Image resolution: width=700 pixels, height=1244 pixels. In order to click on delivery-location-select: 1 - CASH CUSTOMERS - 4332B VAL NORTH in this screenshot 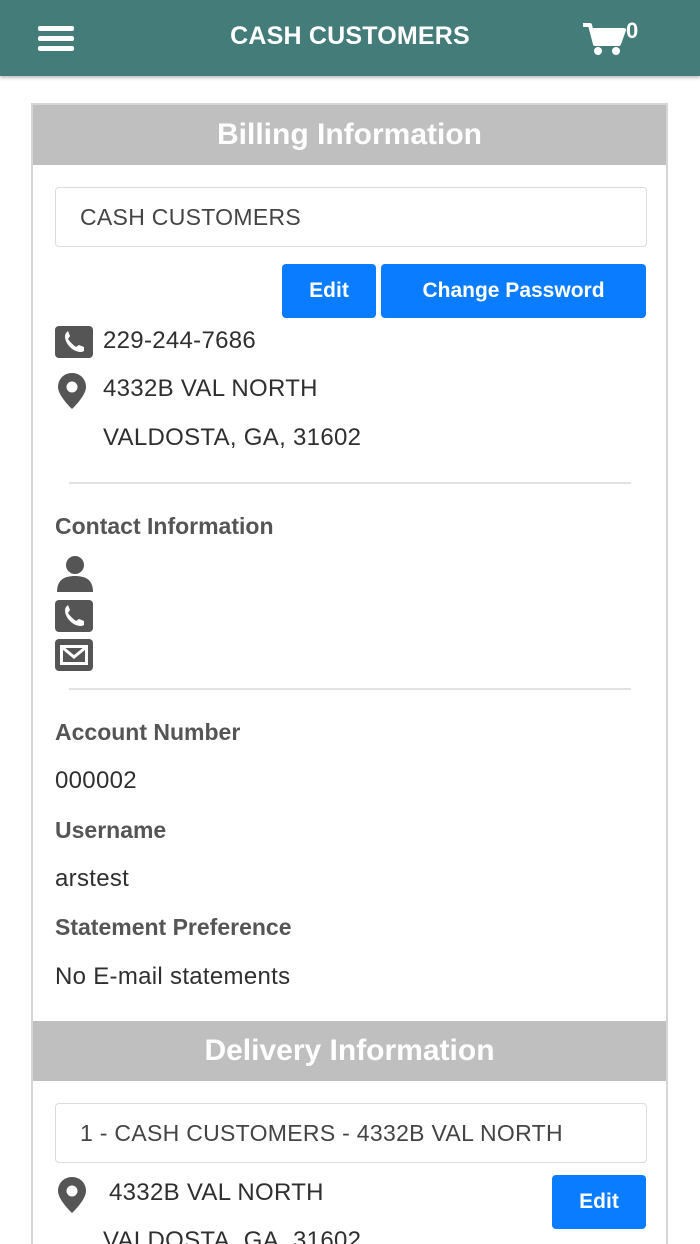, I will do `click(351, 1133)`.